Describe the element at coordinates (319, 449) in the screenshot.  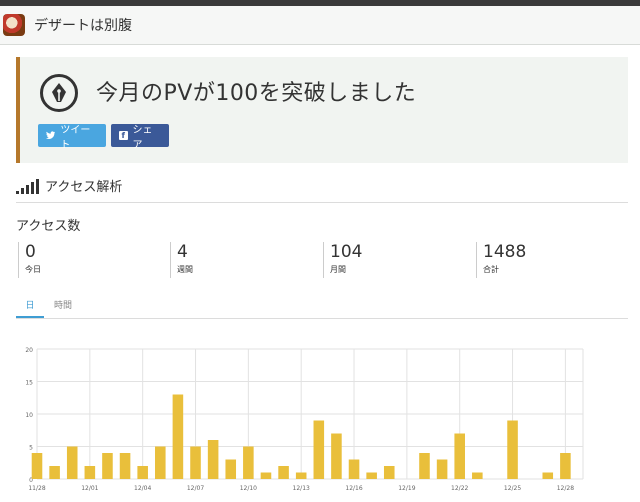
I see `bar-12/14` at that location.